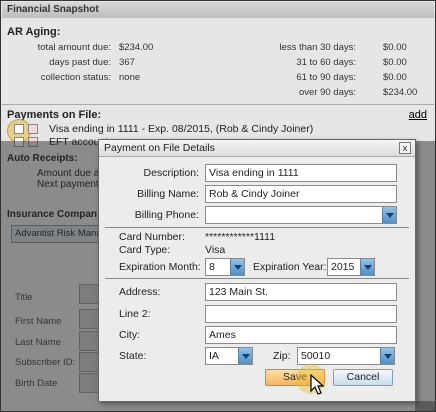 This screenshot has width=436, height=412. What do you see at coordinates (363, 377) in the screenshot?
I see `cancel-button: Cancel` at bounding box center [363, 377].